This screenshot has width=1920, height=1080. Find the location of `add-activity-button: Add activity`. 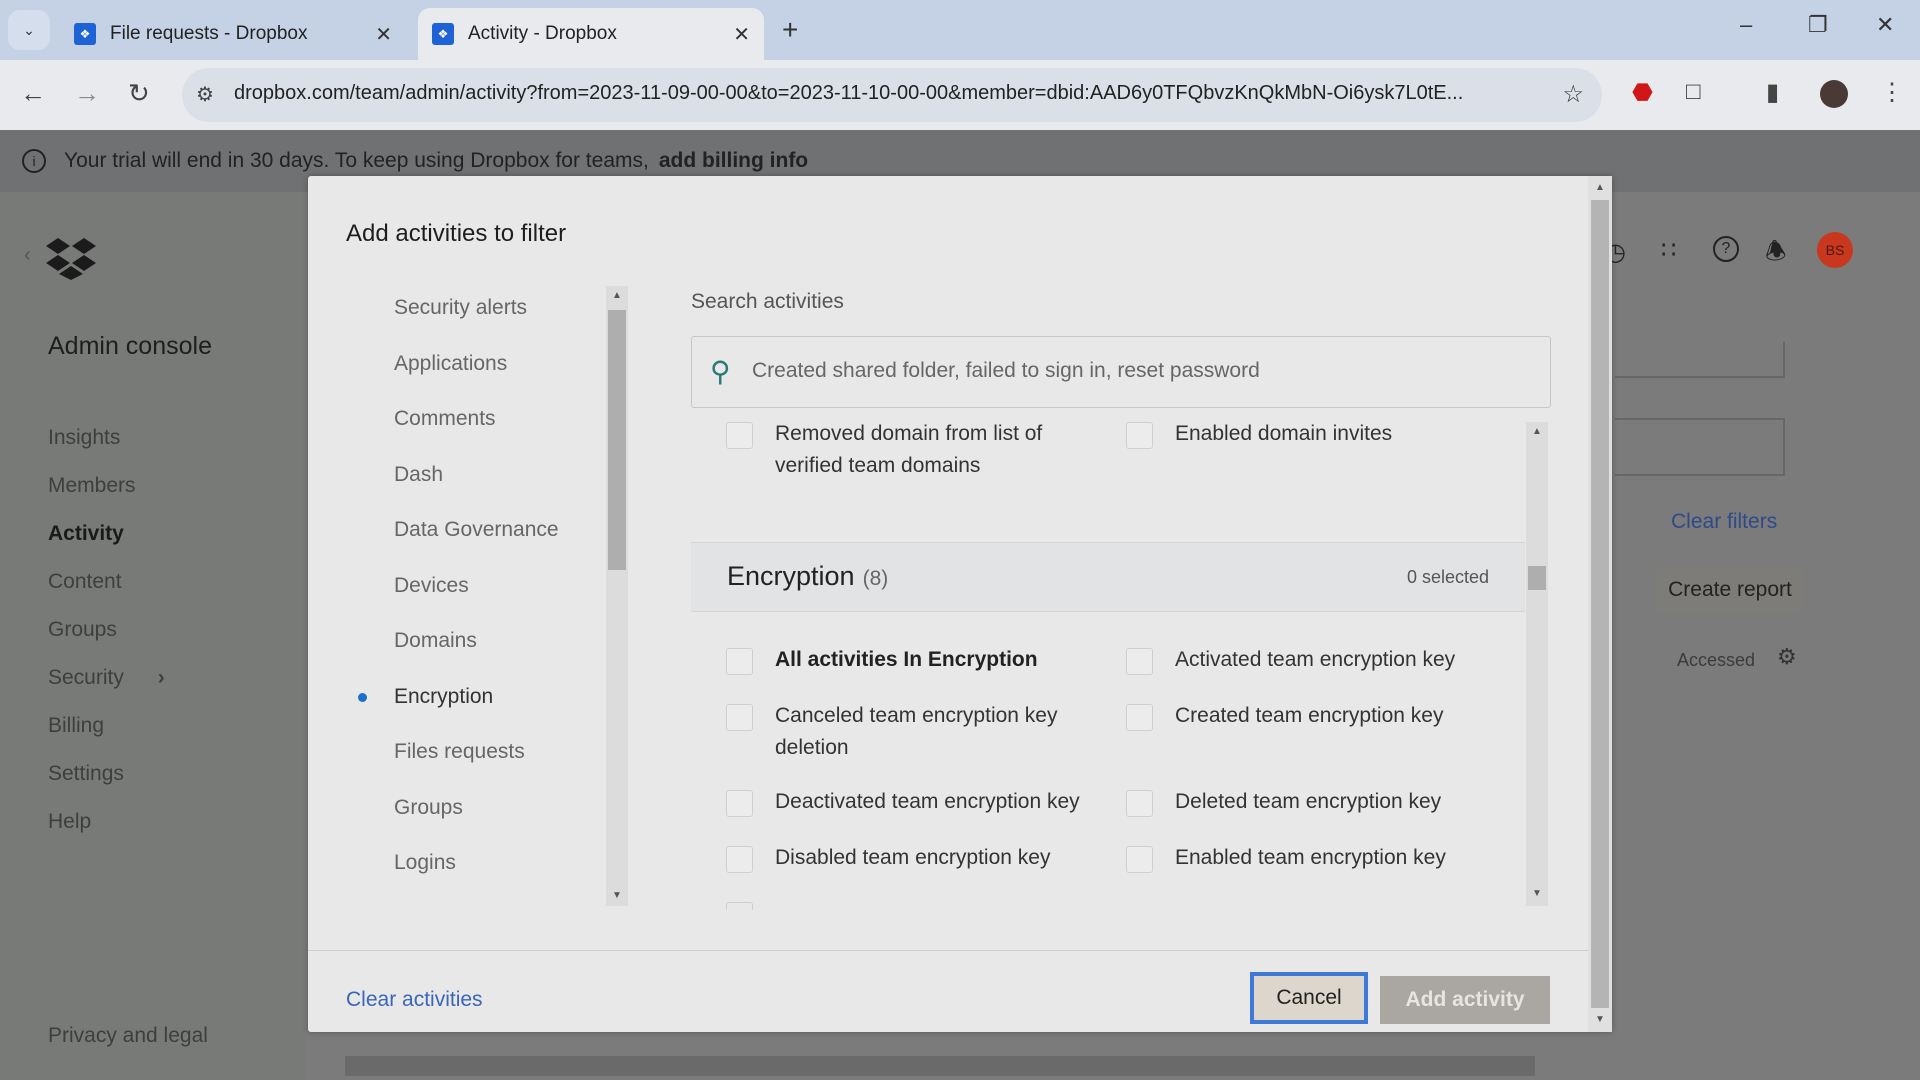

add-activity-button: Add activity is located at coordinates (1465, 1000).